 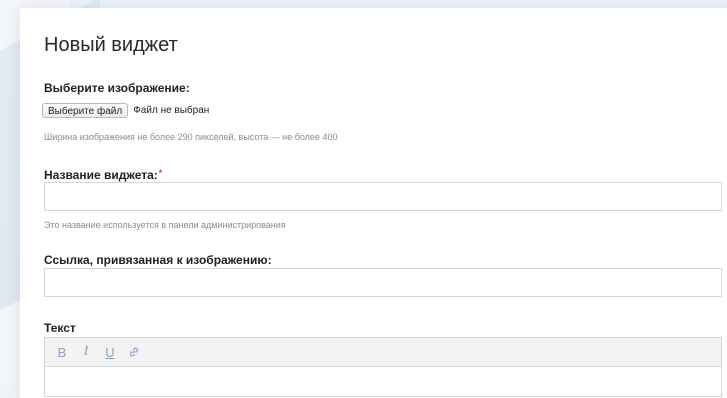 I want to click on text-label: Текст, so click(x=60, y=328).